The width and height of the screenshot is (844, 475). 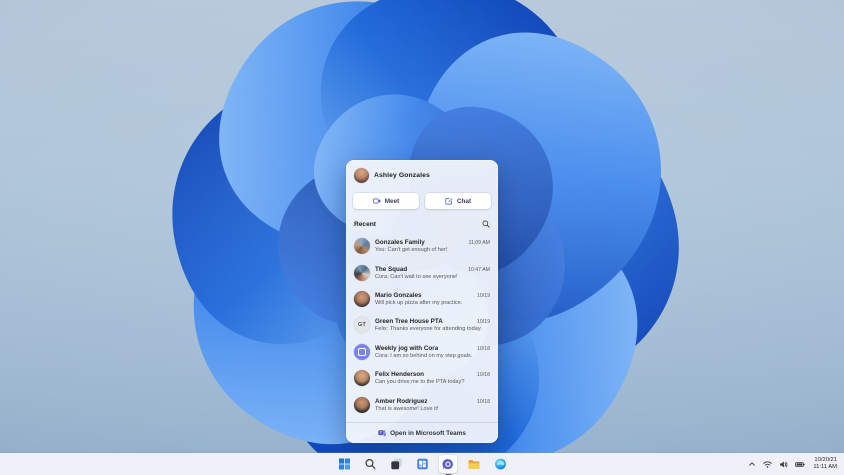 I want to click on user-avatar, so click(x=361, y=175).